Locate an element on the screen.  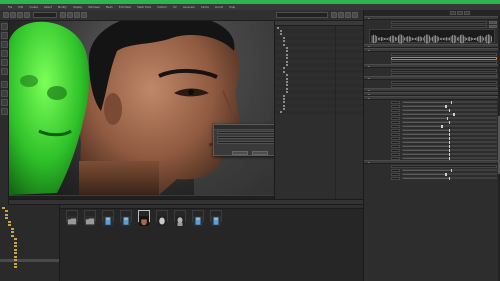
menu-item: Select is located at coordinates (48, 7).